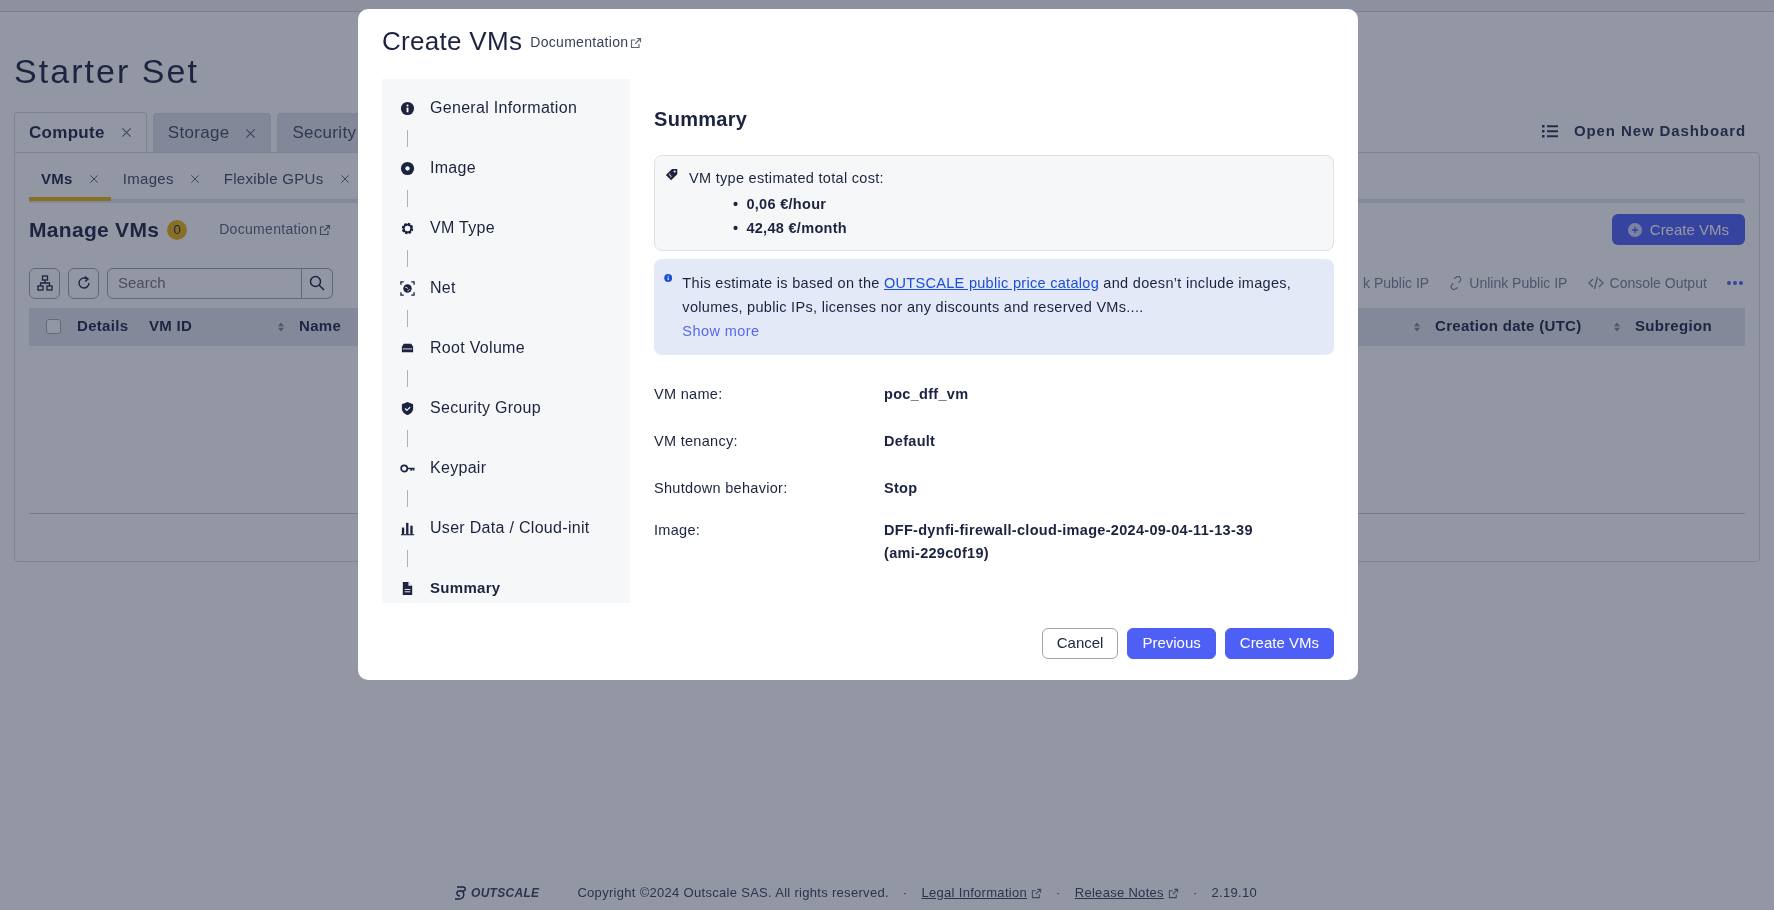 Image resolution: width=1774 pixels, height=910 pixels. Describe the element at coordinates (1643, 130) in the screenshot. I see `dashboard-button: Open New Dashboard` at that location.